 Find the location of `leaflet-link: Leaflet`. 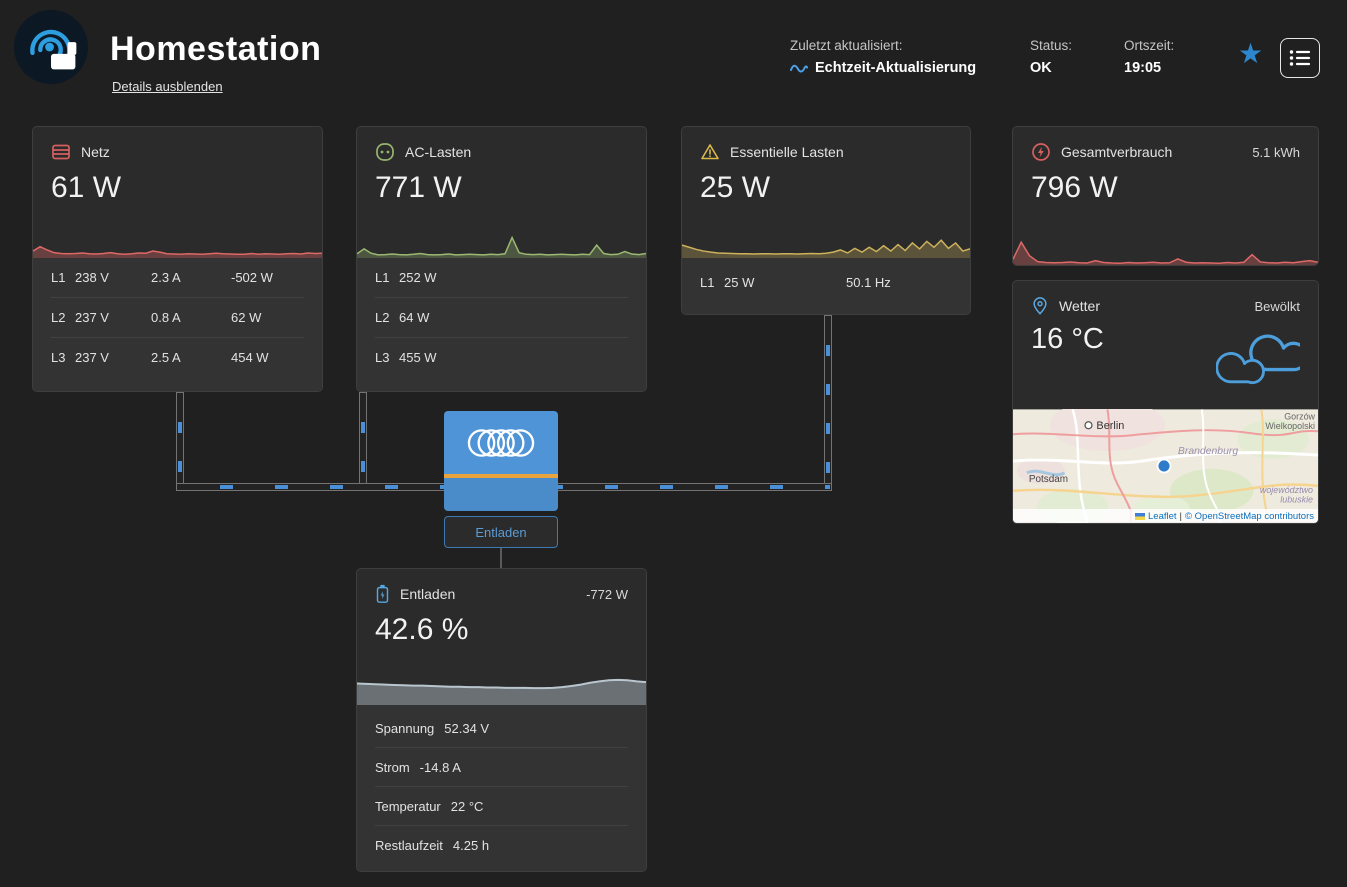

leaflet-link: Leaflet is located at coordinates (1162, 516).